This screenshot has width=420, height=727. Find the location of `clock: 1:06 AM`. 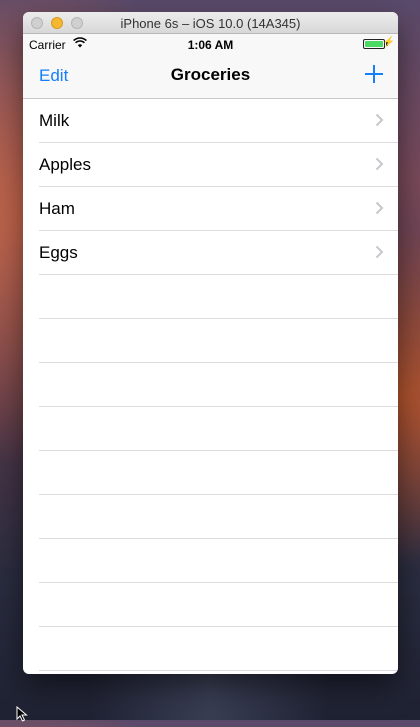

clock: 1:06 AM is located at coordinates (210, 45).